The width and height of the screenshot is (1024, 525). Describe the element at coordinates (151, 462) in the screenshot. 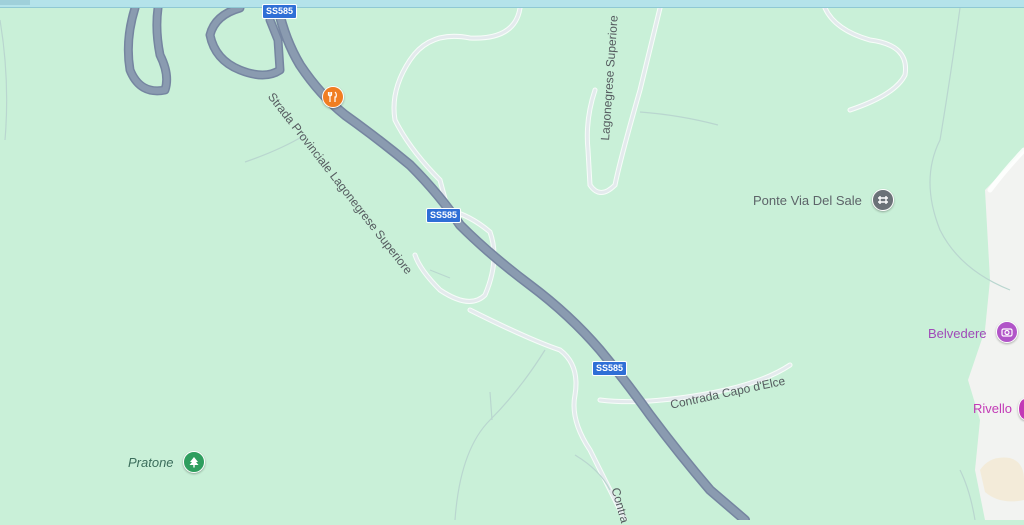

I see `poi-label-pratone: Pratone` at that location.